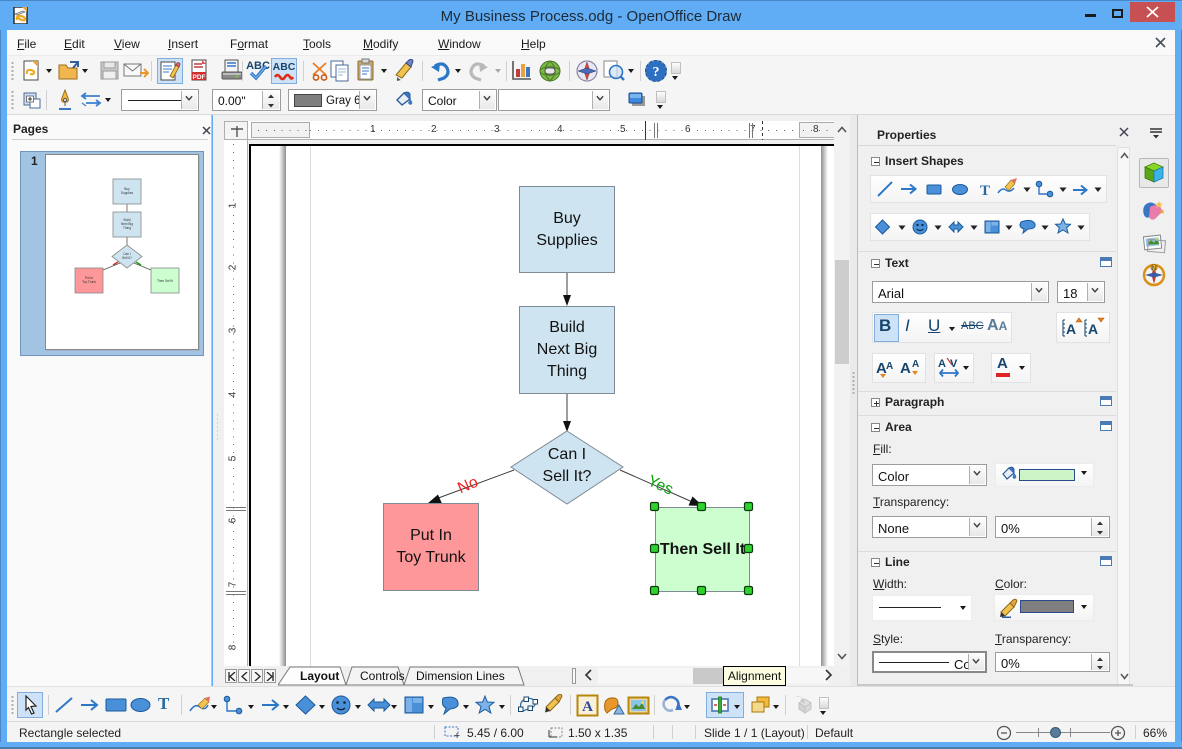 Image resolution: width=1182 pixels, height=749 pixels. I want to click on svg-text: Supplies, so click(127, 193).